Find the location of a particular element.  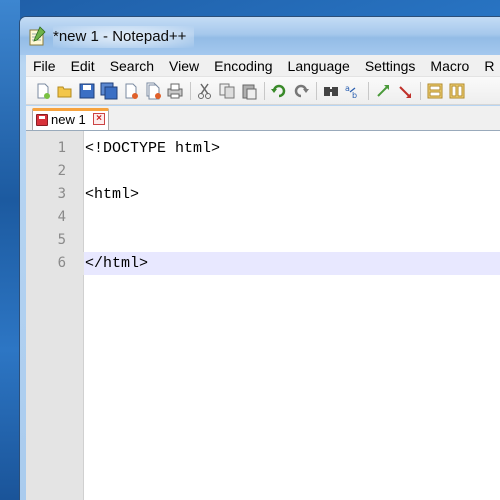

undo-icon is located at coordinates (279, 91).